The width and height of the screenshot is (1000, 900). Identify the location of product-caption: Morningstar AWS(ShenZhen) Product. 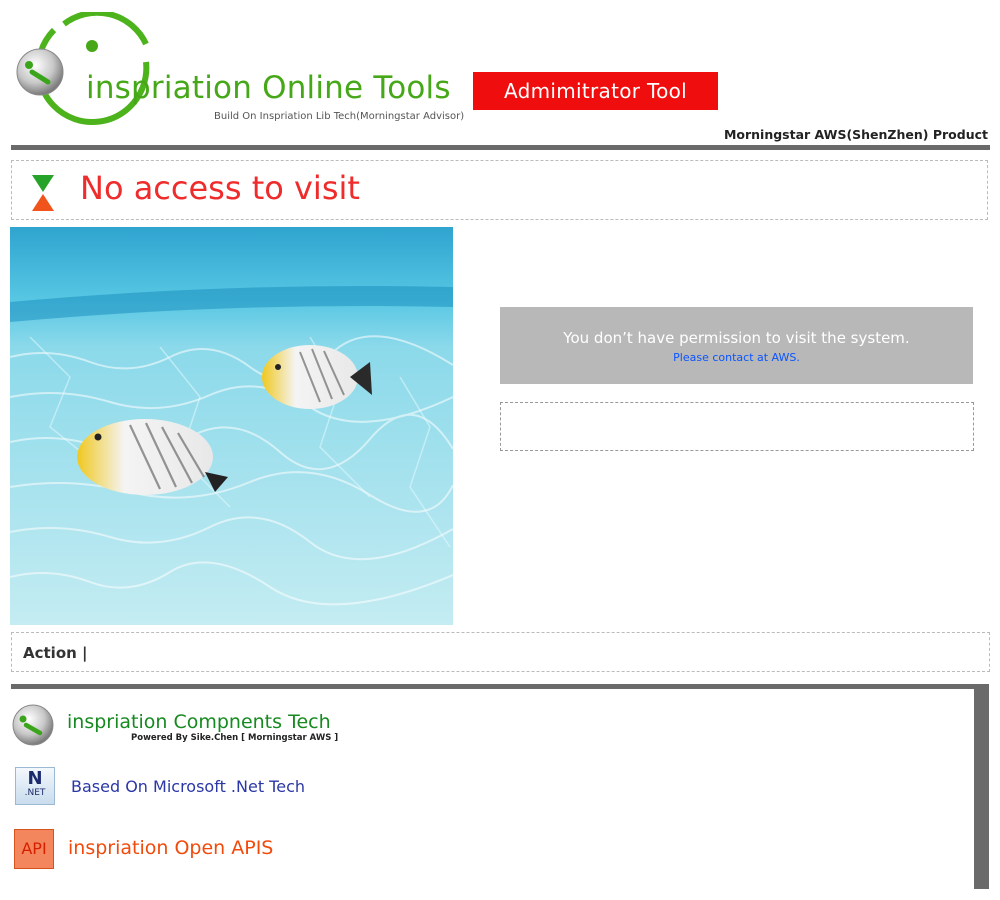
(855, 134).